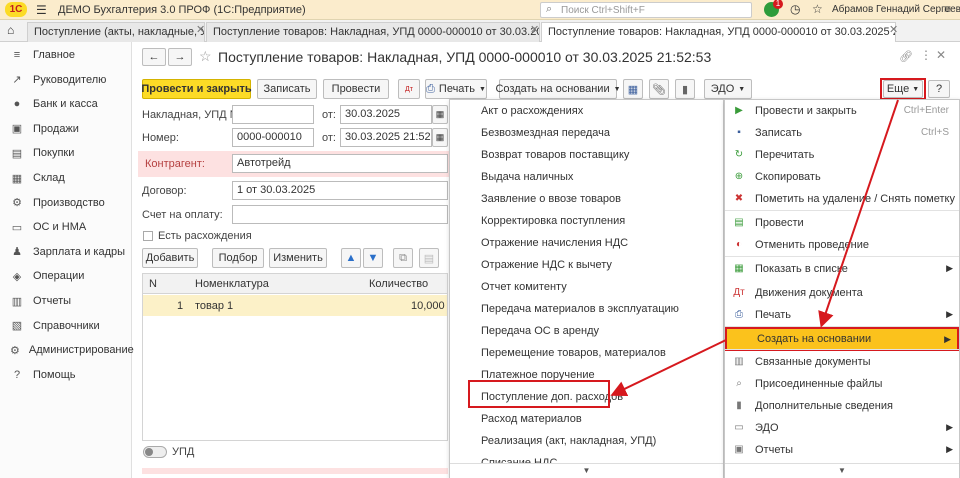 The height and width of the screenshot is (478, 960). Describe the element at coordinates (858, 213) in the screenshot. I see `arrow-more-to-create` at that location.